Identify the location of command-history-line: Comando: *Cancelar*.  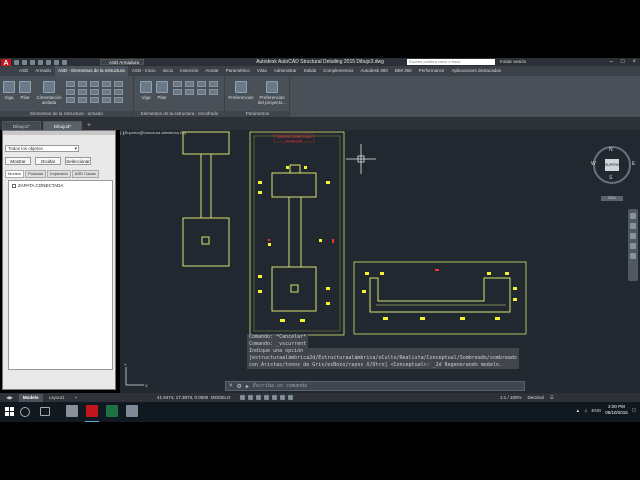
(278, 337).